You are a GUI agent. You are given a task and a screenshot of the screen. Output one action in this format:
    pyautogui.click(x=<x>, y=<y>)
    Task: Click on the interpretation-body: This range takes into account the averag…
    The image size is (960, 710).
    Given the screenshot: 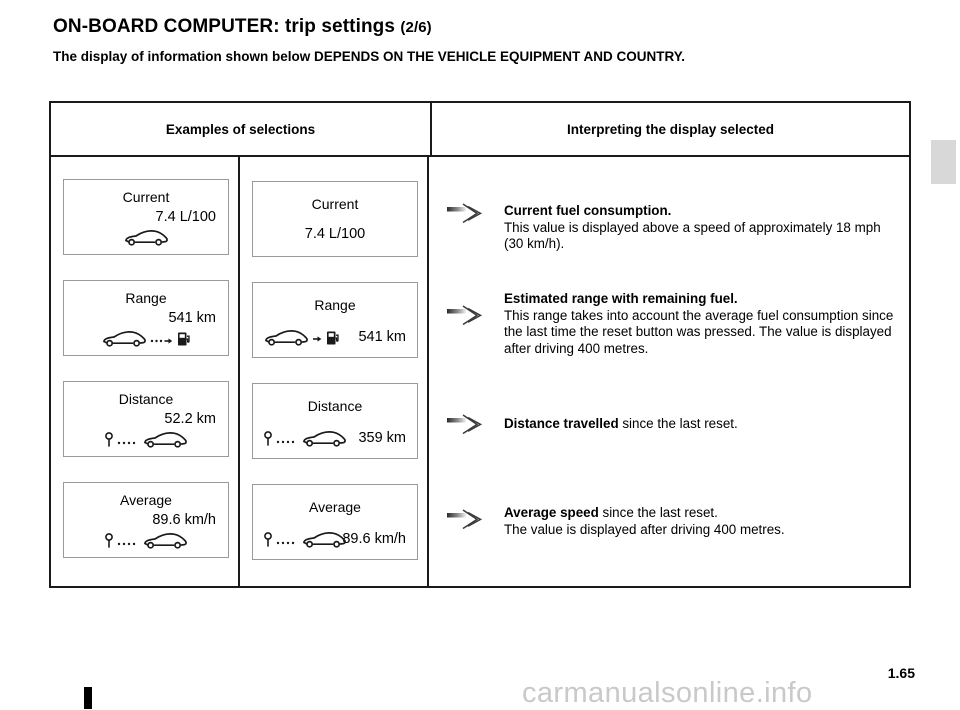 What is the action you would take?
    pyautogui.click(x=699, y=331)
    